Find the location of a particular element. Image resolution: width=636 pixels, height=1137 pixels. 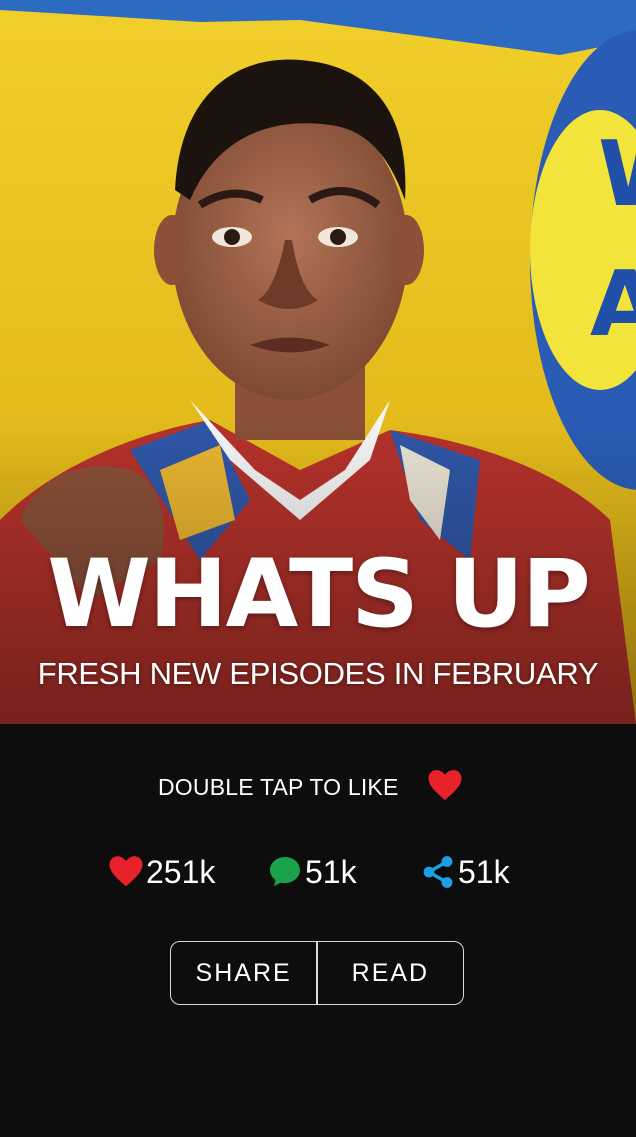

share-button: SHARE is located at coordinates (243, 973).